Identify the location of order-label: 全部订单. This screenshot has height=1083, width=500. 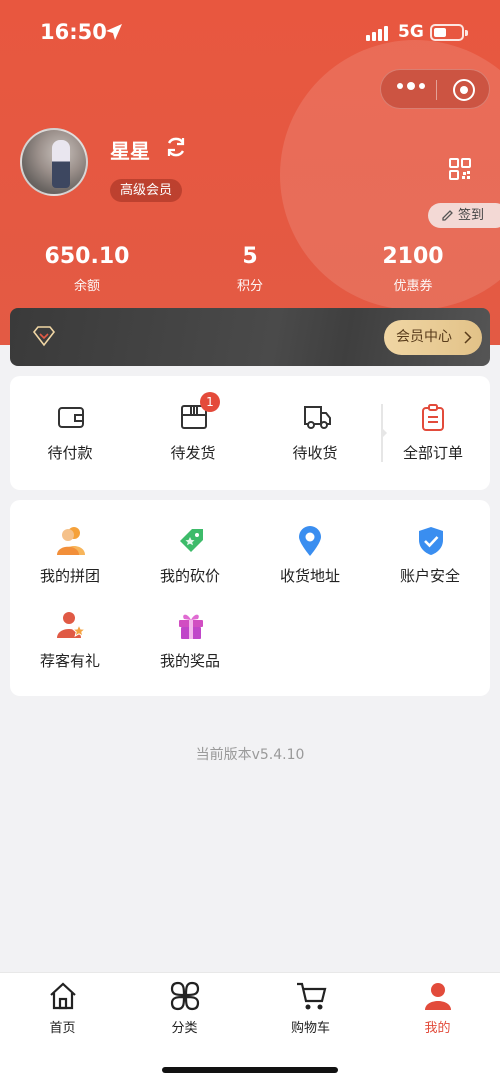
(432, 453).